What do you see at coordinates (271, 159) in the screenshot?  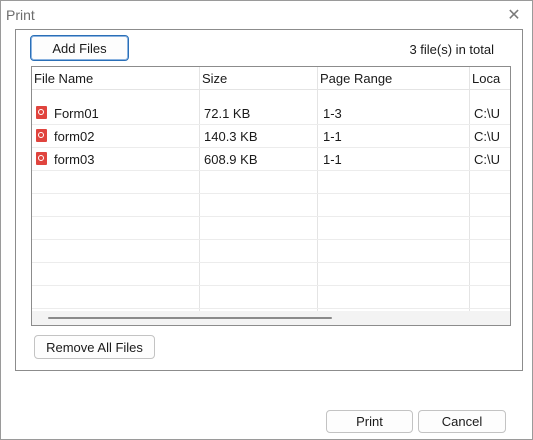 I see `table-row: form03 608.9 KB 1-1 C:\U` at bounding box center [271, 159].